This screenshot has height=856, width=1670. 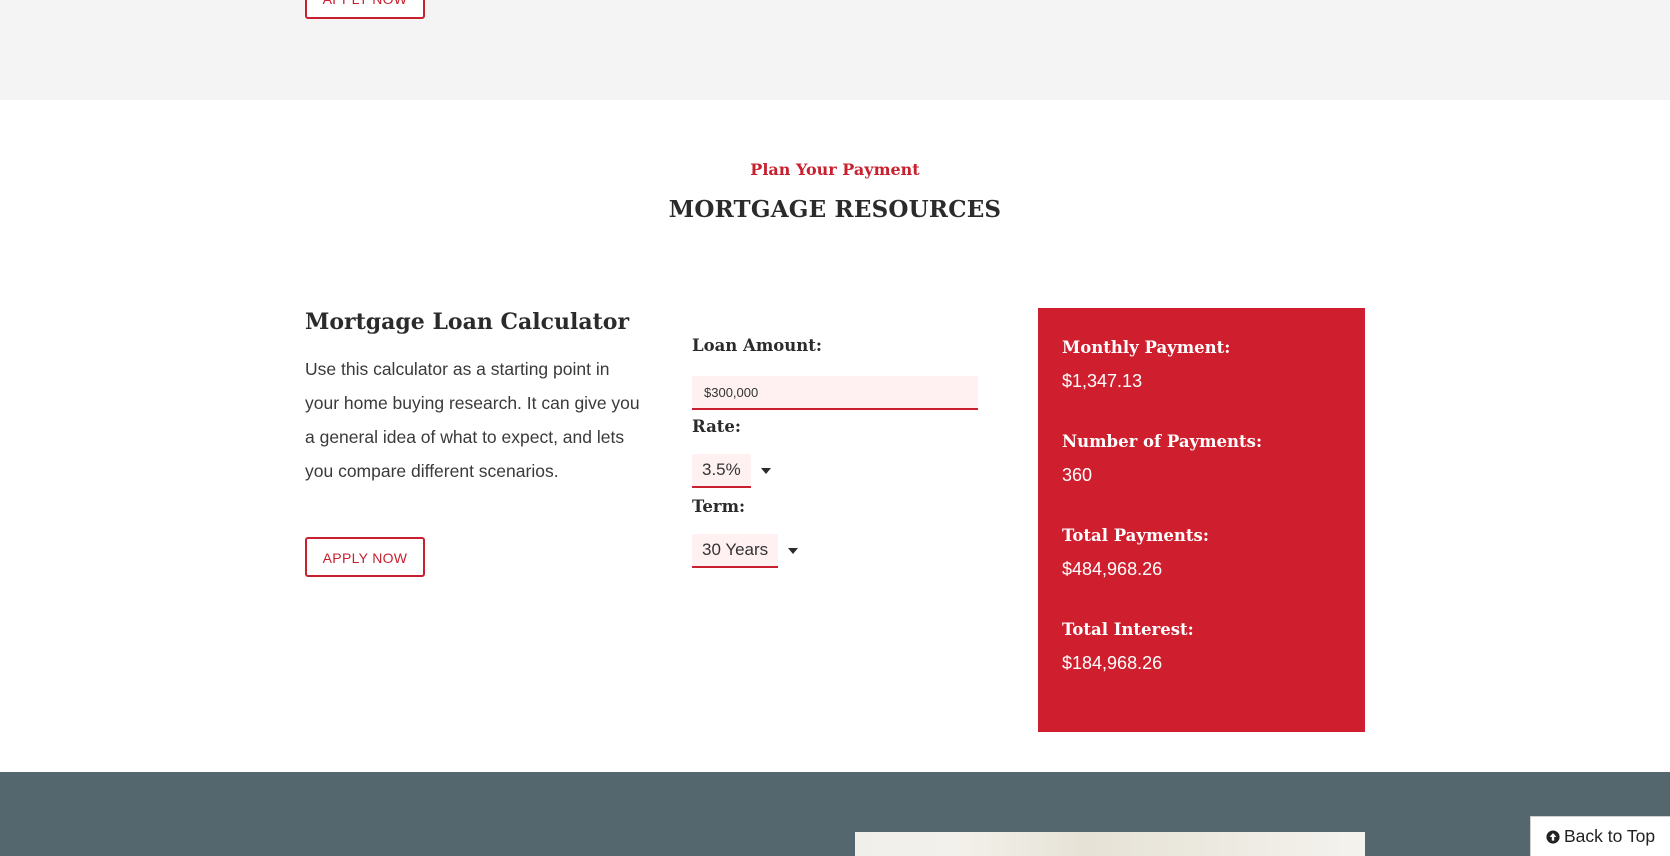 I want to click on number-of-payments-value: 360, so click(x=1077, y=475).